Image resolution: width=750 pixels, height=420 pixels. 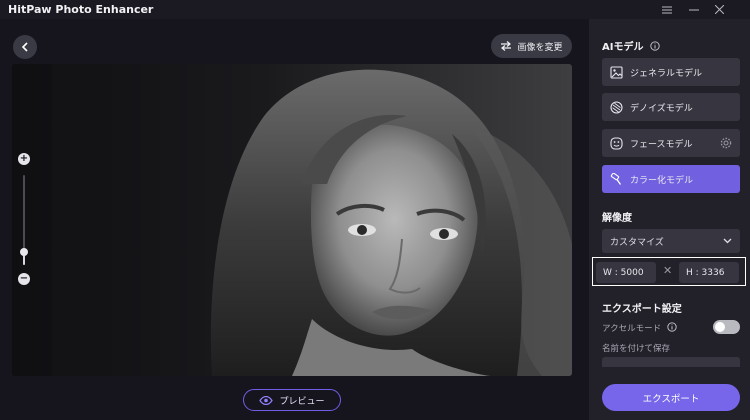 What do you see at coordinates (671, 241) in the screenshot?
I see `resolution-select: カスタマイズ` at bounding box center [671, 241].